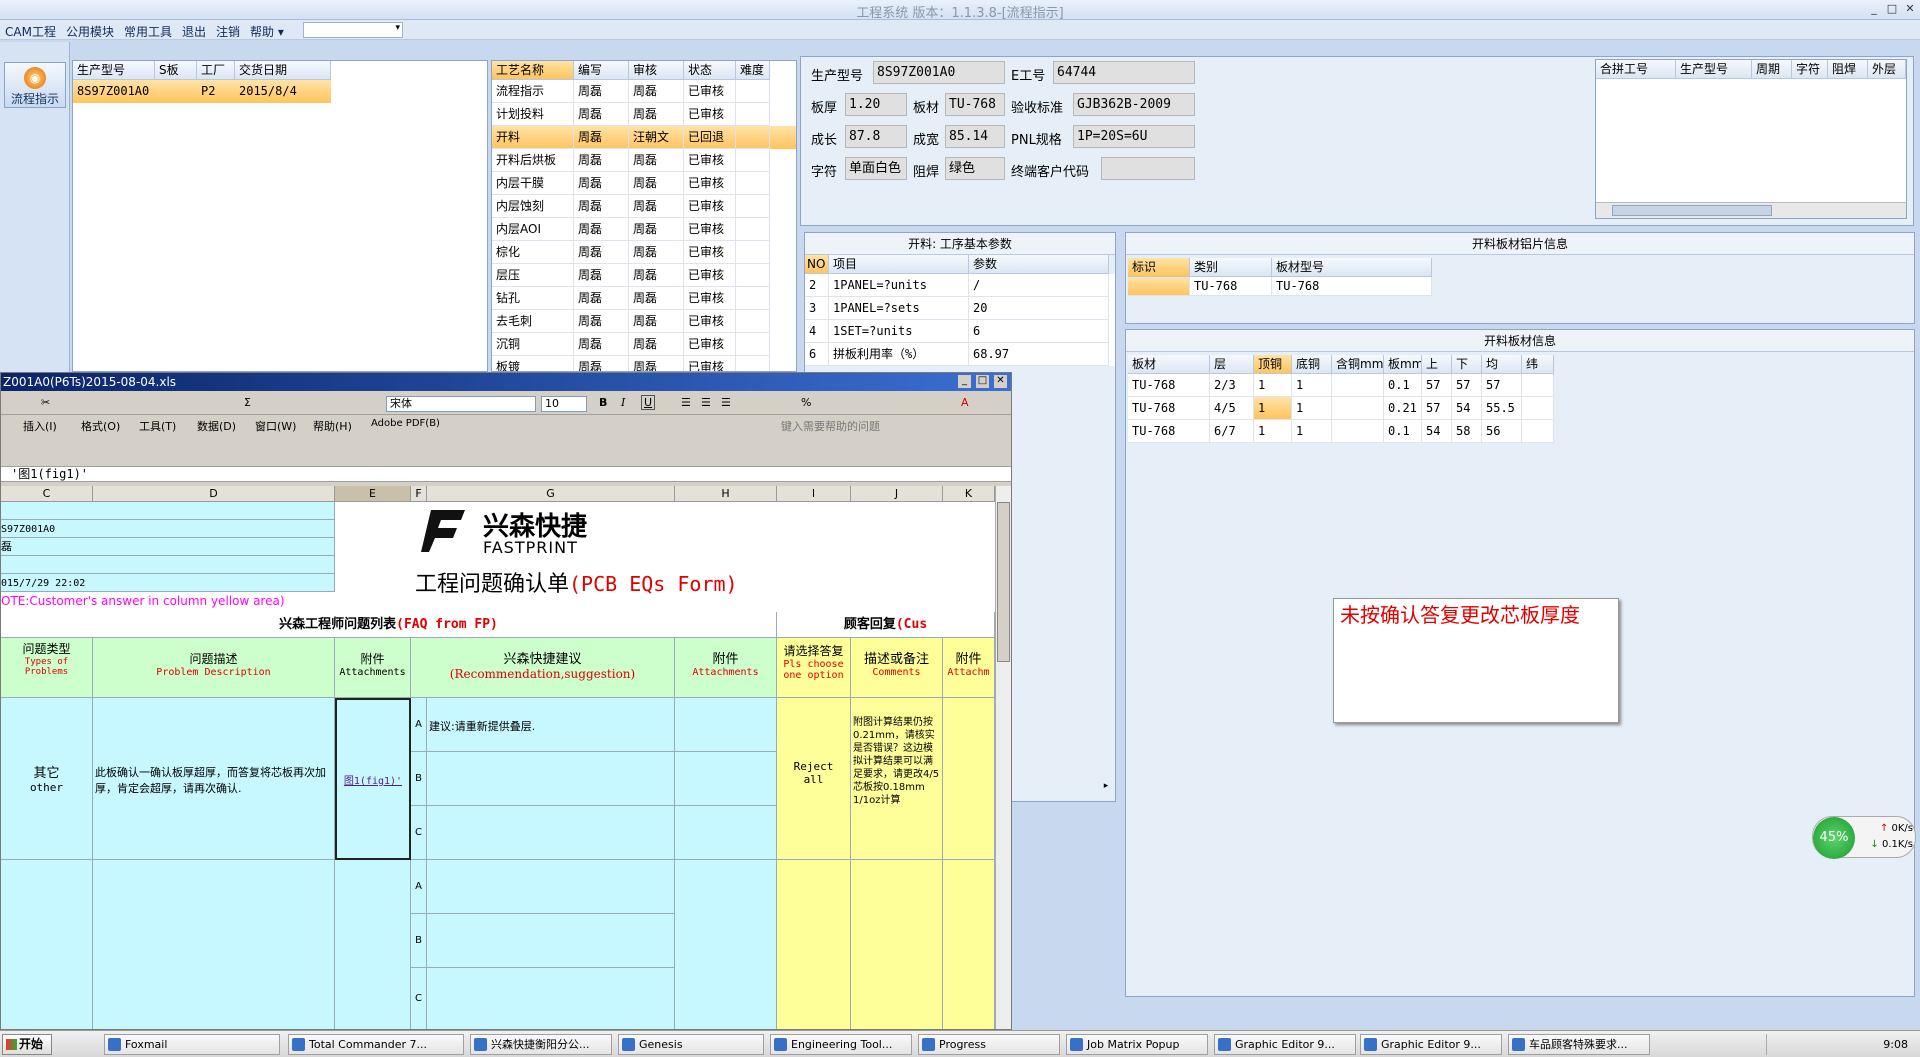 Image resolution: width=1920 pixels, height=1057 pixels. Describe the element at coordinates (960, 354) in the screenshot. I see `table-row: 6 拼板利用率（%） 68.97` at that location.